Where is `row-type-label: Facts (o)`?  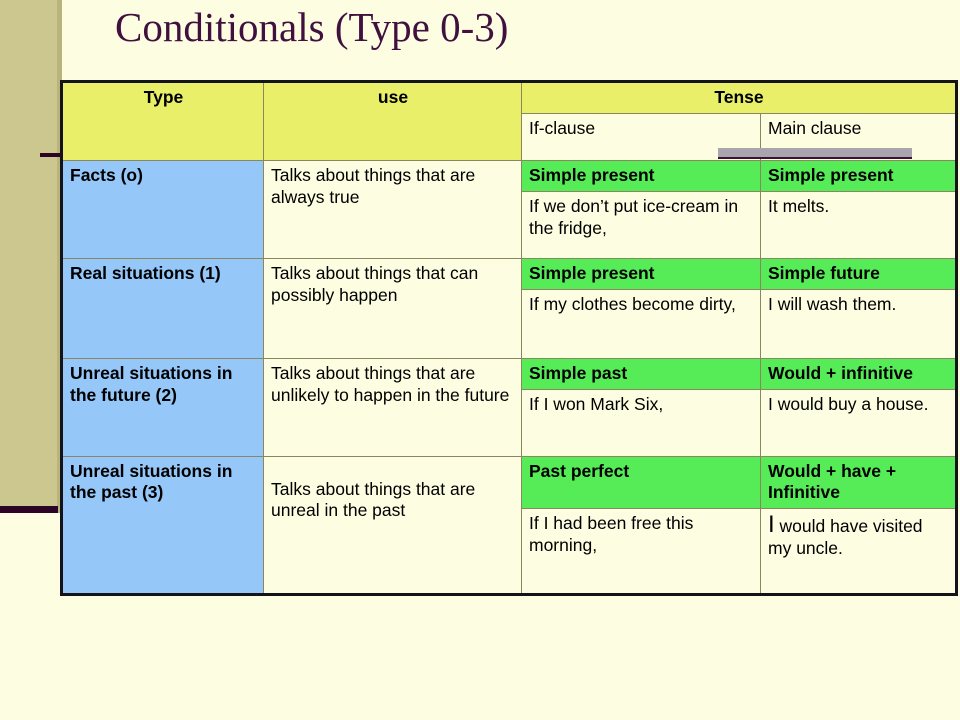 row-type-label: Facts (o) is located at coordinates (162, 209).